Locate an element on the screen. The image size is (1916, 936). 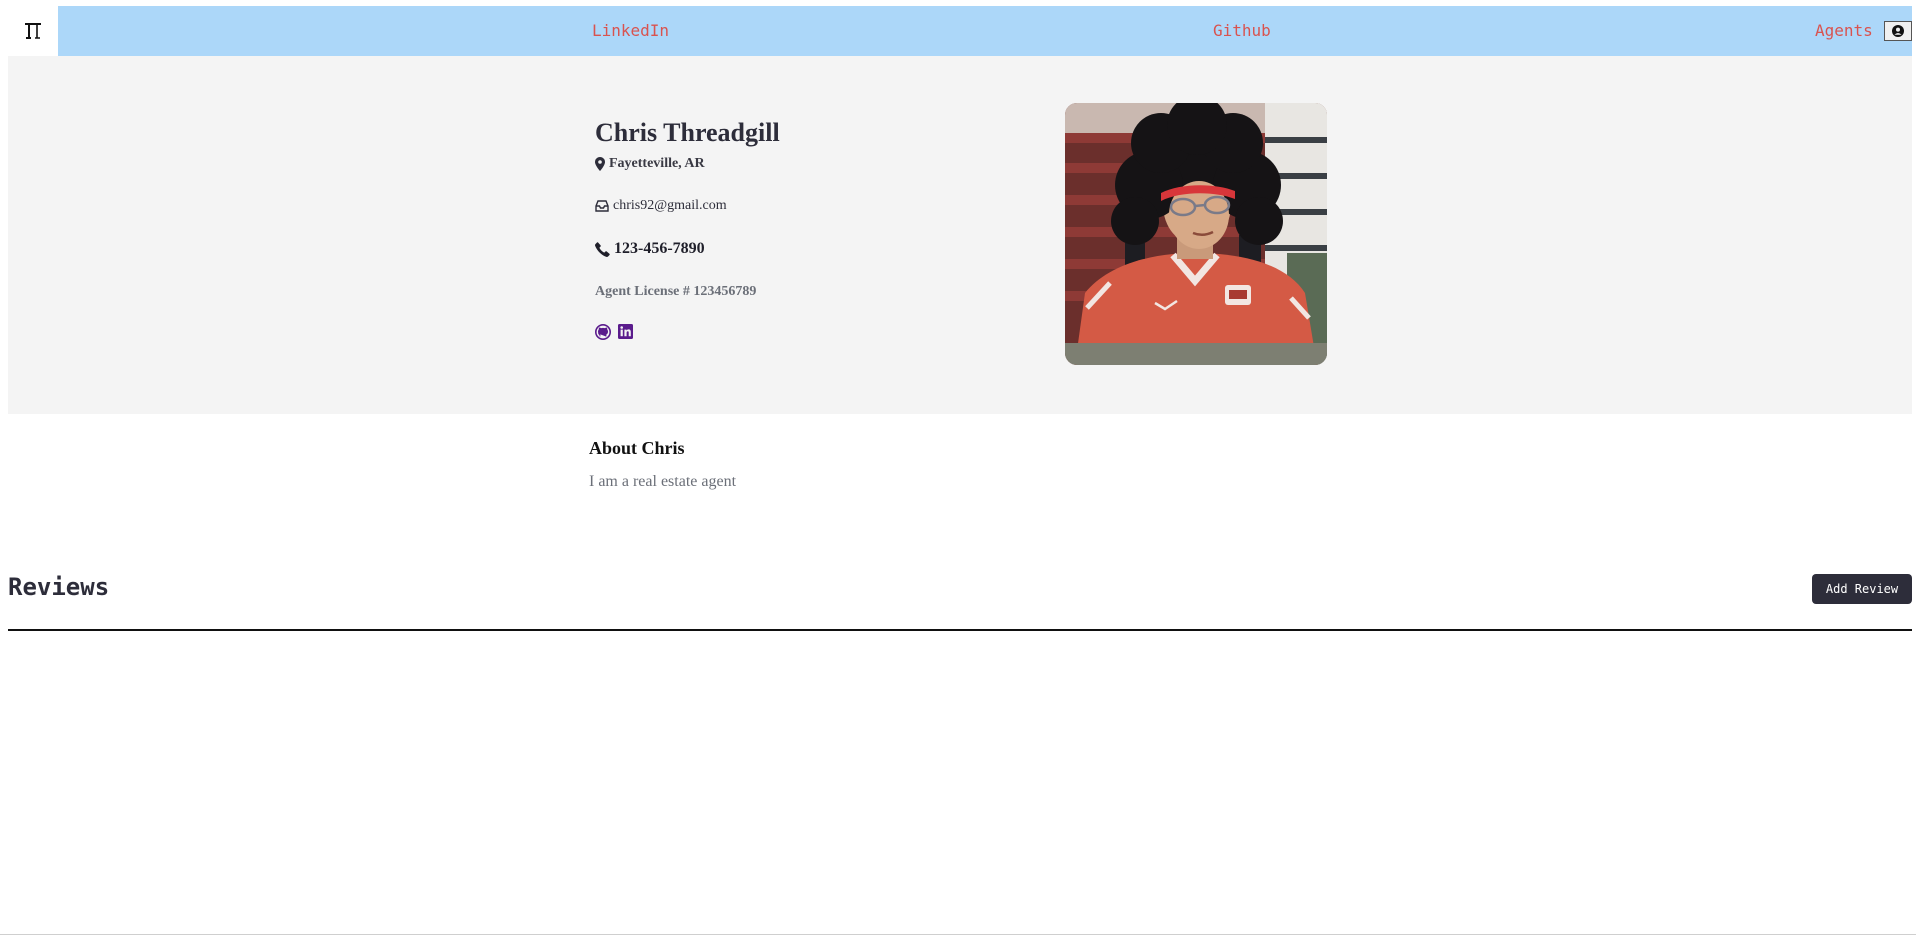
license-text: Agent License # 123456789 is located at coordinates (676, 291).